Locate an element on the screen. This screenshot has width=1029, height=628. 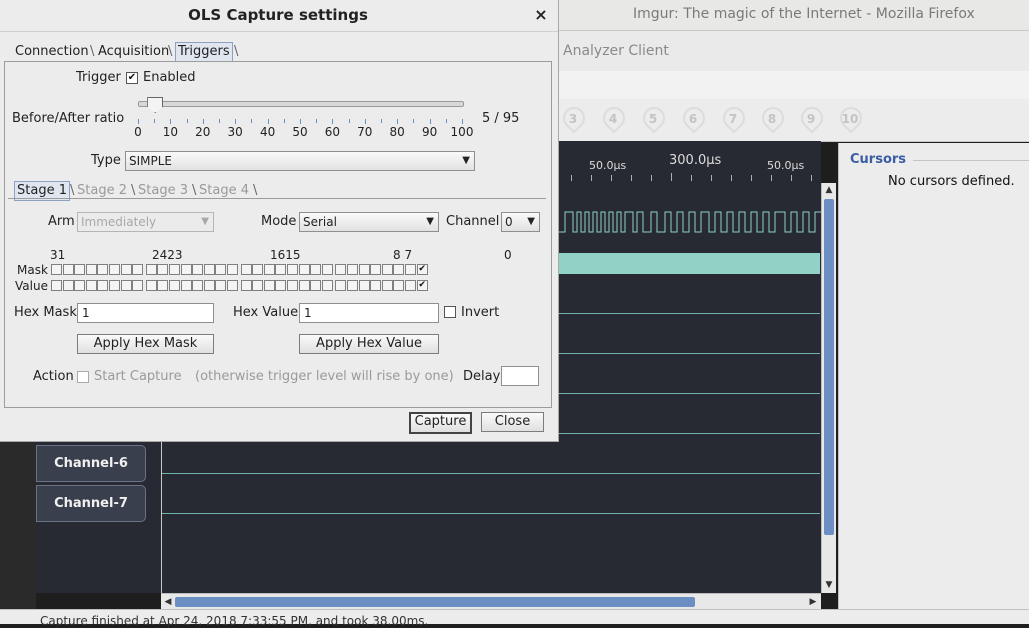
mask-bit-8-checkbox is located at coordinates (327, 269).